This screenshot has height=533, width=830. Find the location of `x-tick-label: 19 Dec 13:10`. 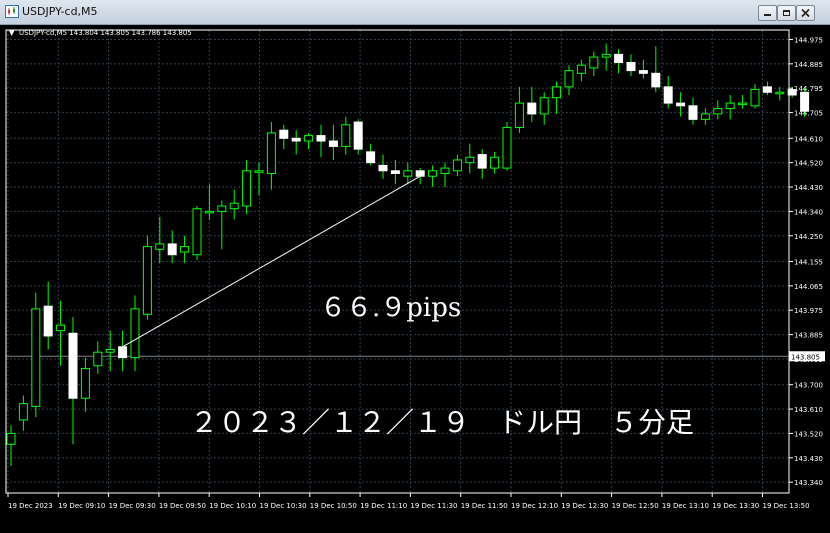

x-tick-label: 19 Dec 13:10 is located at coordinates (685, 506).